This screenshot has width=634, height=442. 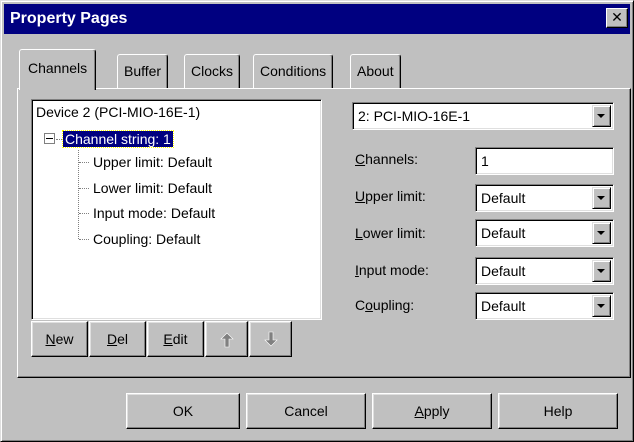 I want to click on tab-clocks: Clocks, so click(x=212, y=71).